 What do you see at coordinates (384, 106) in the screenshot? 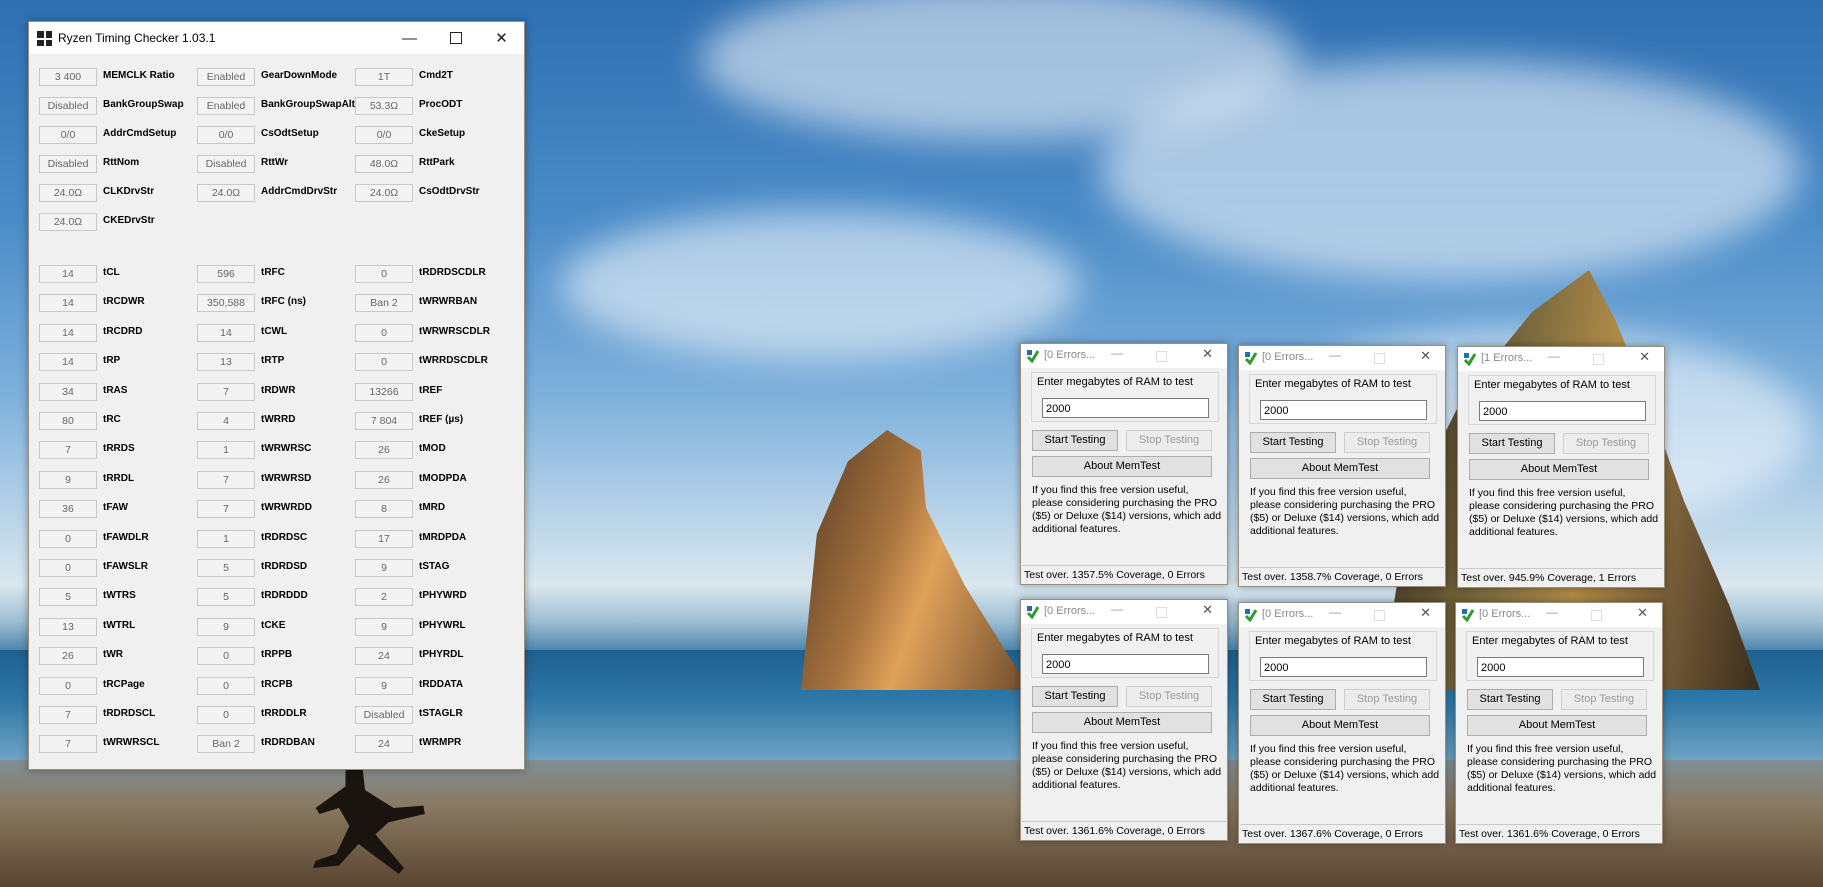
I see `timing-value-field: 53.3Ω` at bounding box center [384, 106].